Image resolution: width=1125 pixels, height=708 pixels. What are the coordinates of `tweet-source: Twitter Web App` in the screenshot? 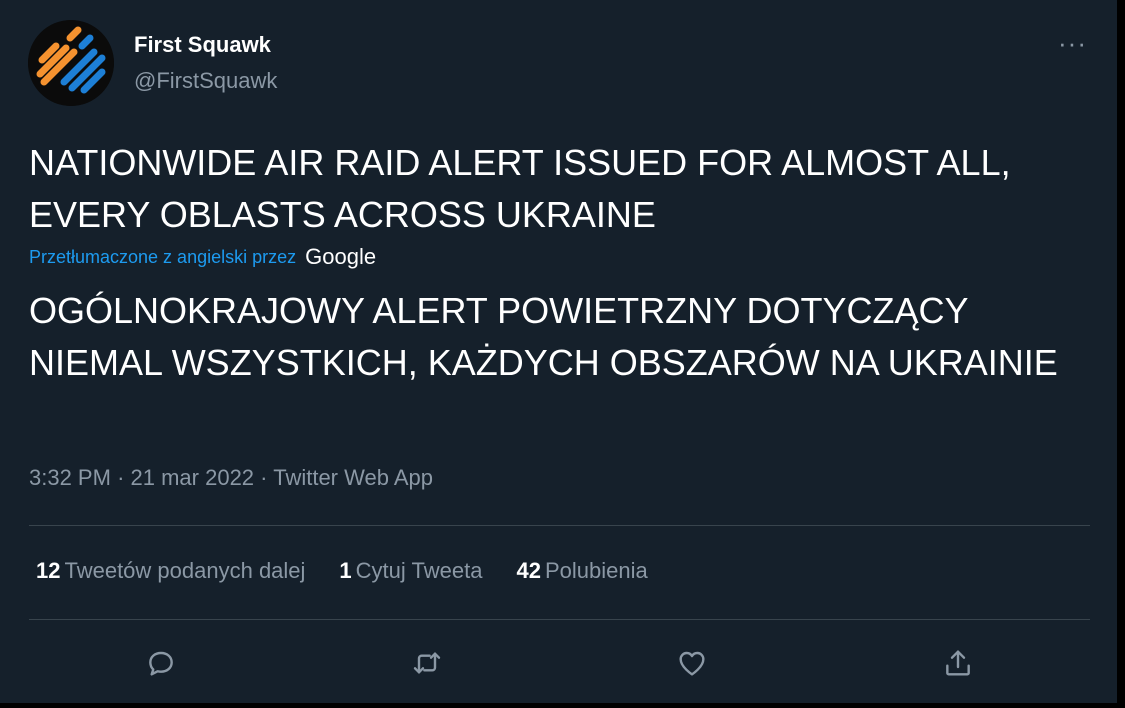 It's located at (353, 477).